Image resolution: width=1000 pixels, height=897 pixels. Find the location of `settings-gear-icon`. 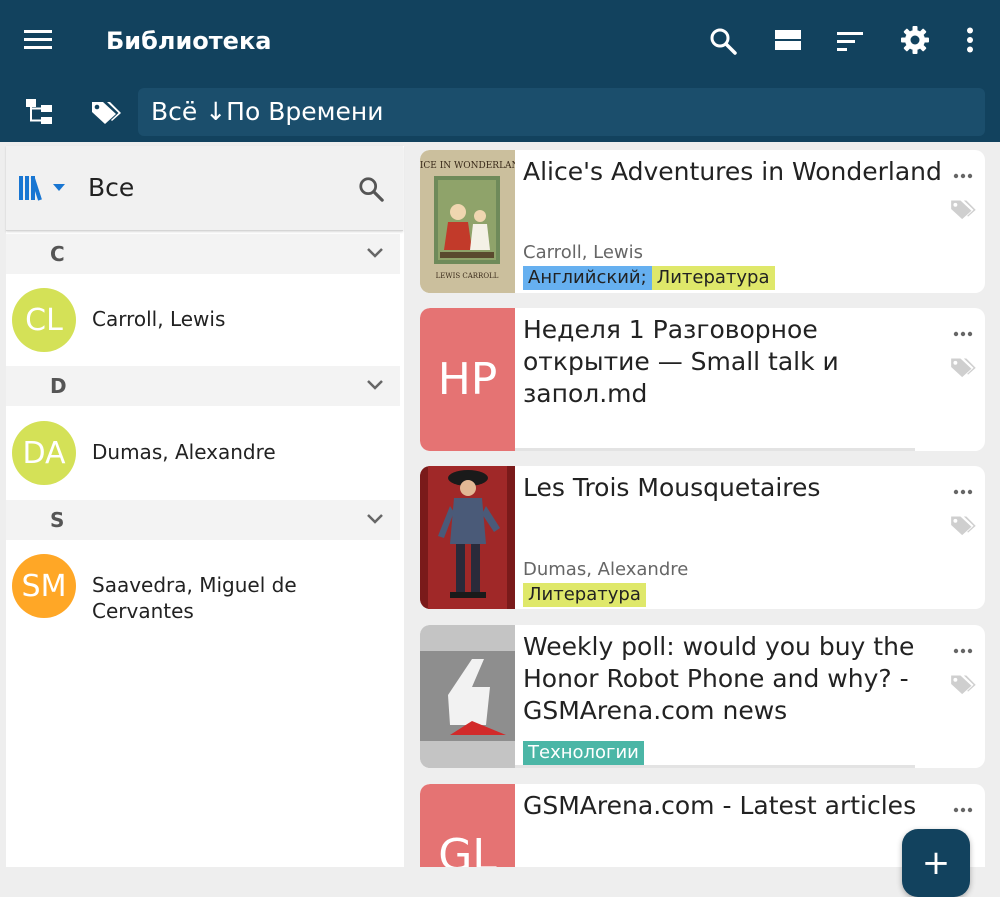

settings-gear-icon is located at coordinates (915, 40).